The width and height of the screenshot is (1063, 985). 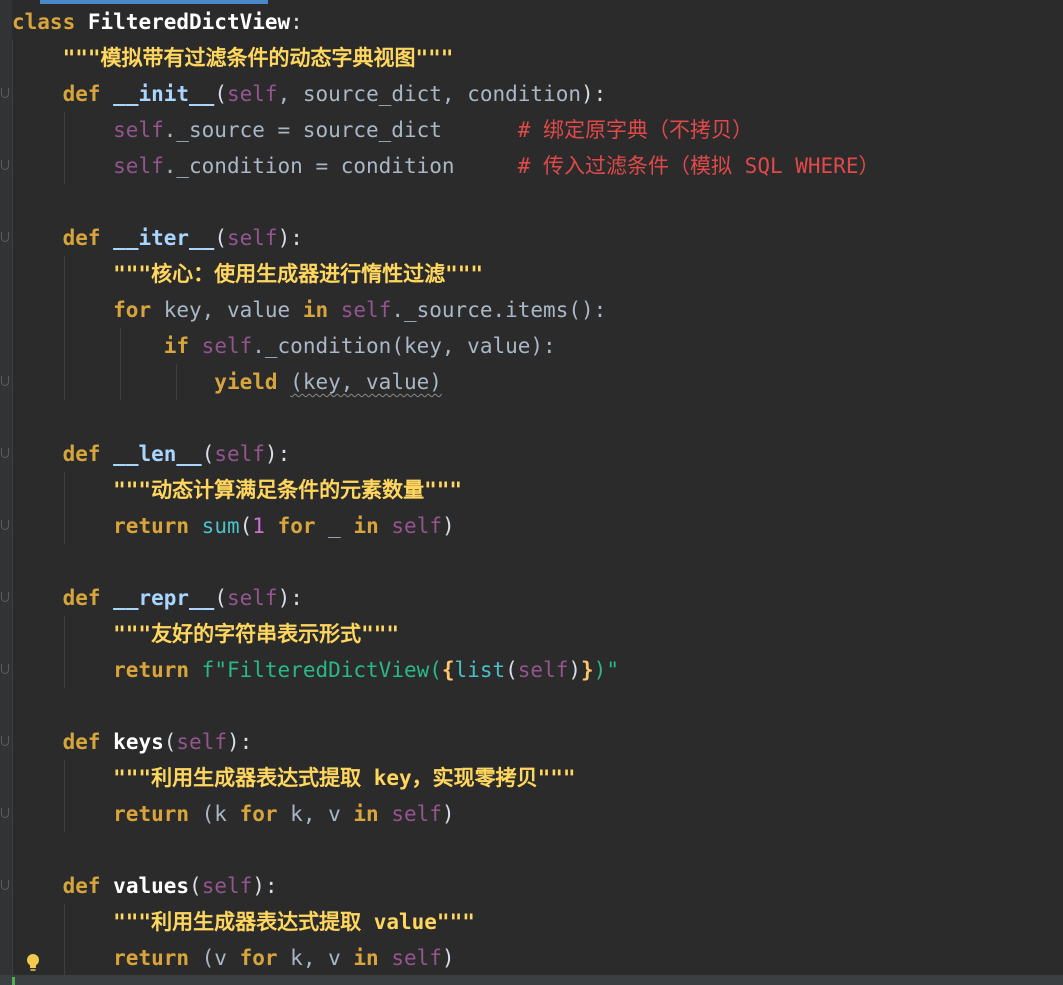 I want to click on statement: ._source = source_dict, so click(x=340, y=130).